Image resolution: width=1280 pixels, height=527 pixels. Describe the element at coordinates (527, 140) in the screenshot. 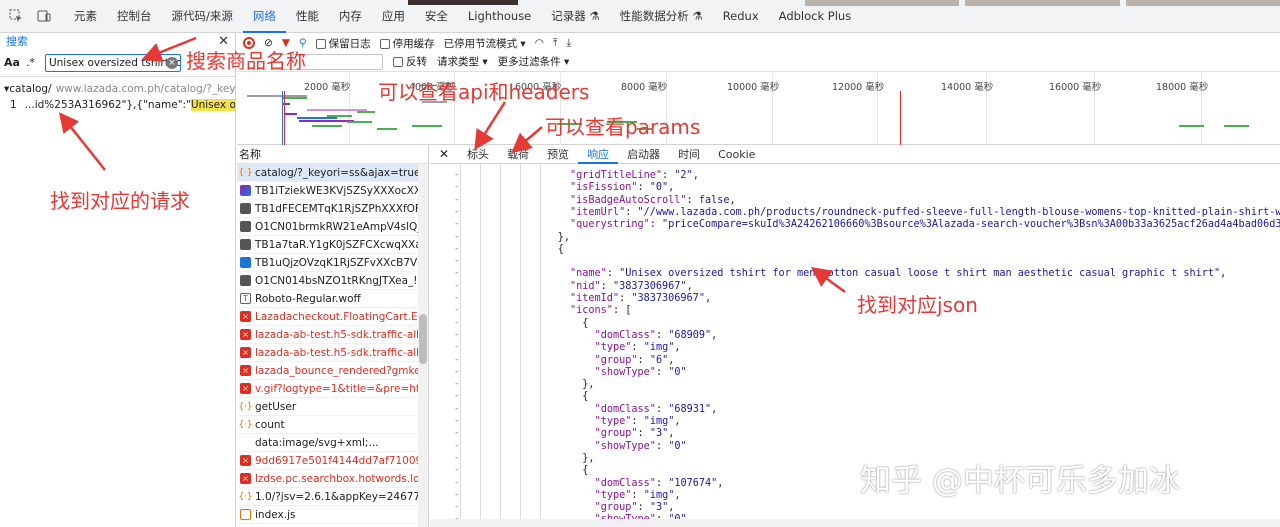

I see `arrow-to-payload-tab` at that location.